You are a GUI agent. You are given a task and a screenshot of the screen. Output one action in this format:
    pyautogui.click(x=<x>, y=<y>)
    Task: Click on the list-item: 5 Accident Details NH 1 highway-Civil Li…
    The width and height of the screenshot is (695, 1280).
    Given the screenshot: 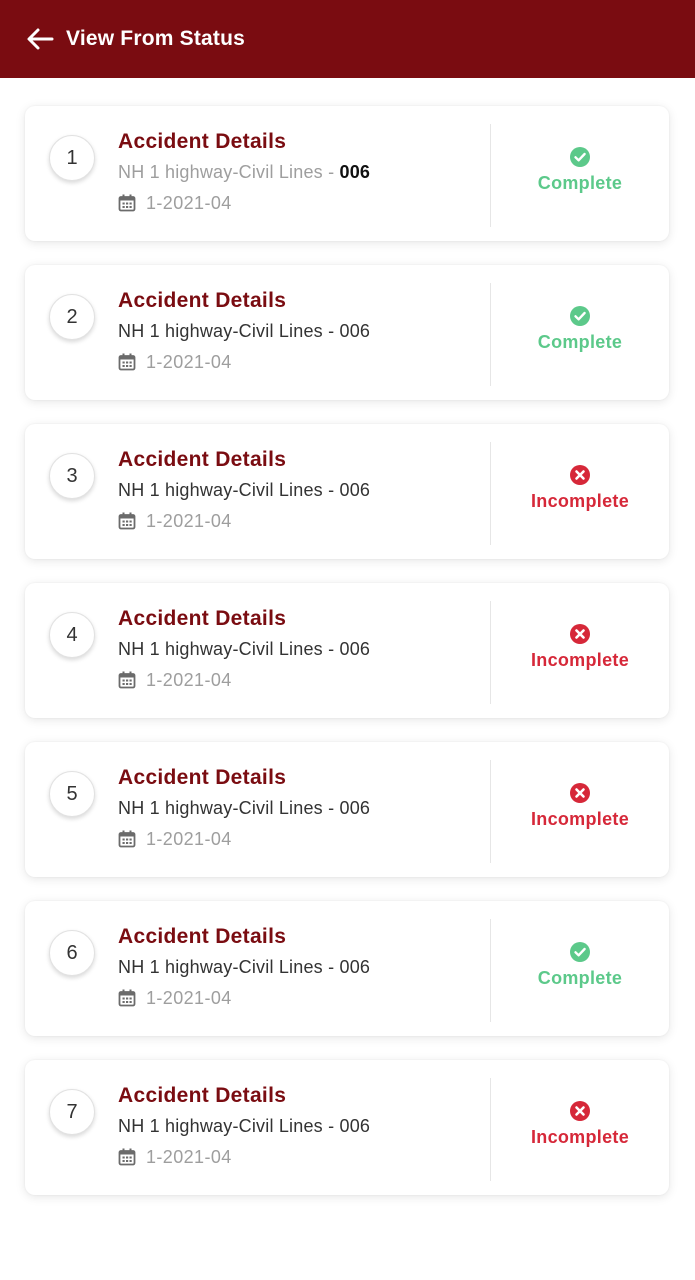 What is the action you would take?
    pyautogui.click(x=347, y=809)
    